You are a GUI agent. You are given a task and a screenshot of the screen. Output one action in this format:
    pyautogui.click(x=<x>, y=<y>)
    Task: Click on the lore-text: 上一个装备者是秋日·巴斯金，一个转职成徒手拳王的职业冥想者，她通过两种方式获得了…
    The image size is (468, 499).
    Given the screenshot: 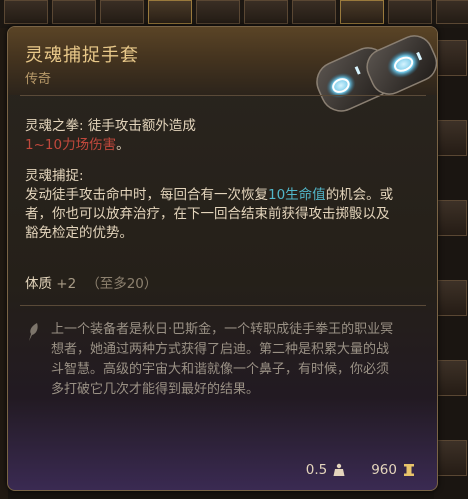 What is the action you would take?
    pyautogui.click(x=222, y=359)
    